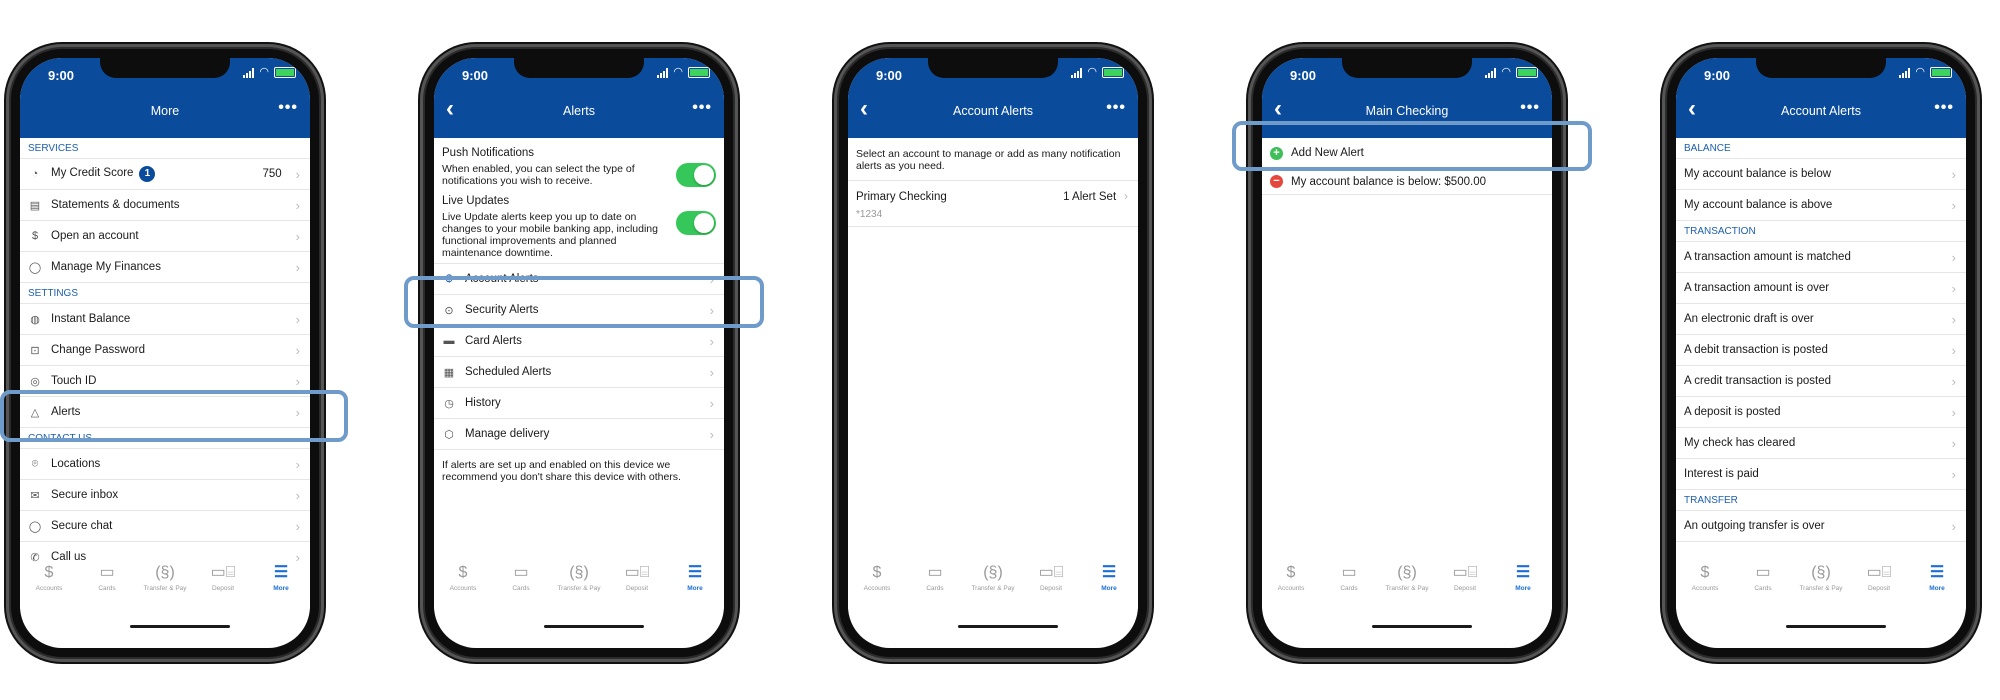 The image size is (2000, 700). I want to click on list-item-open-account: $ Open an account ›, so click(165, 236).